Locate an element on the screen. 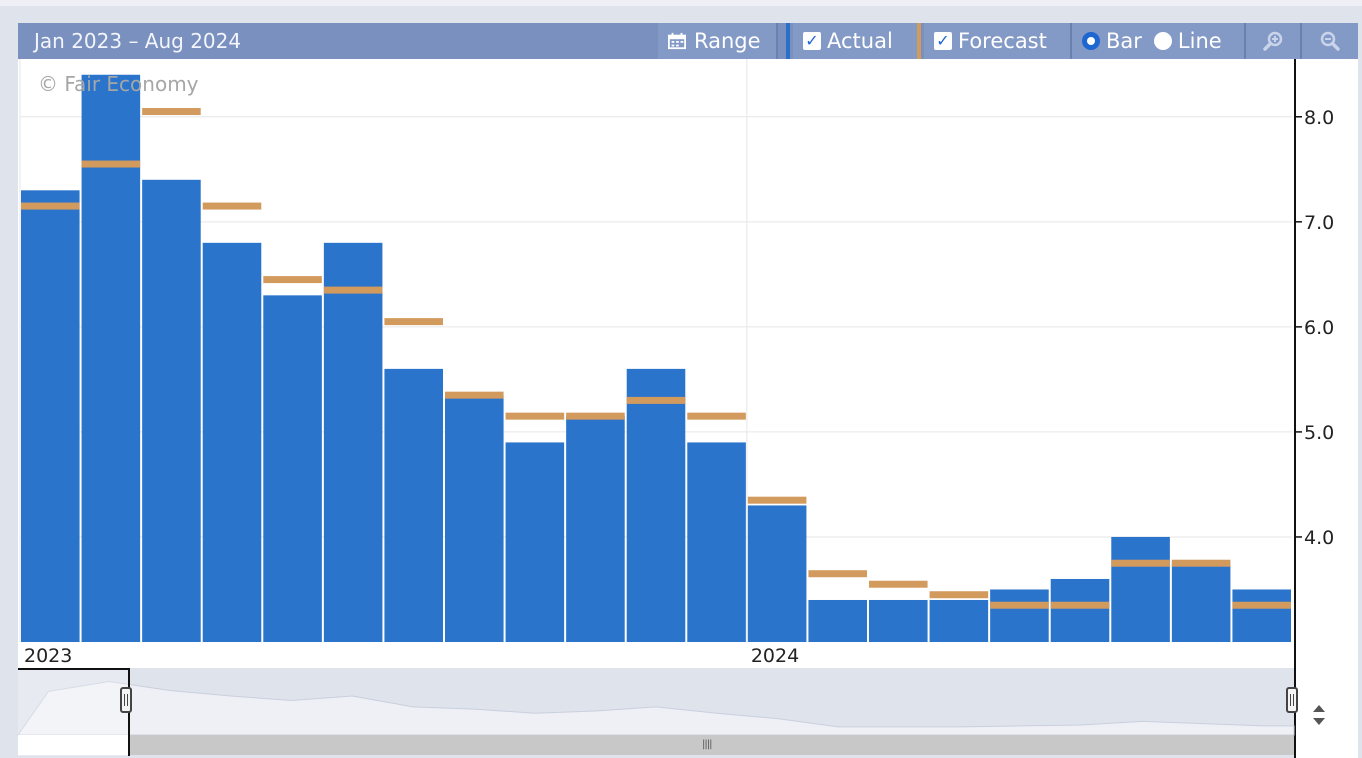 The height and width of the screenshot is (758, 1362). navigator-right-handle is located at coordinates (1292, 700).